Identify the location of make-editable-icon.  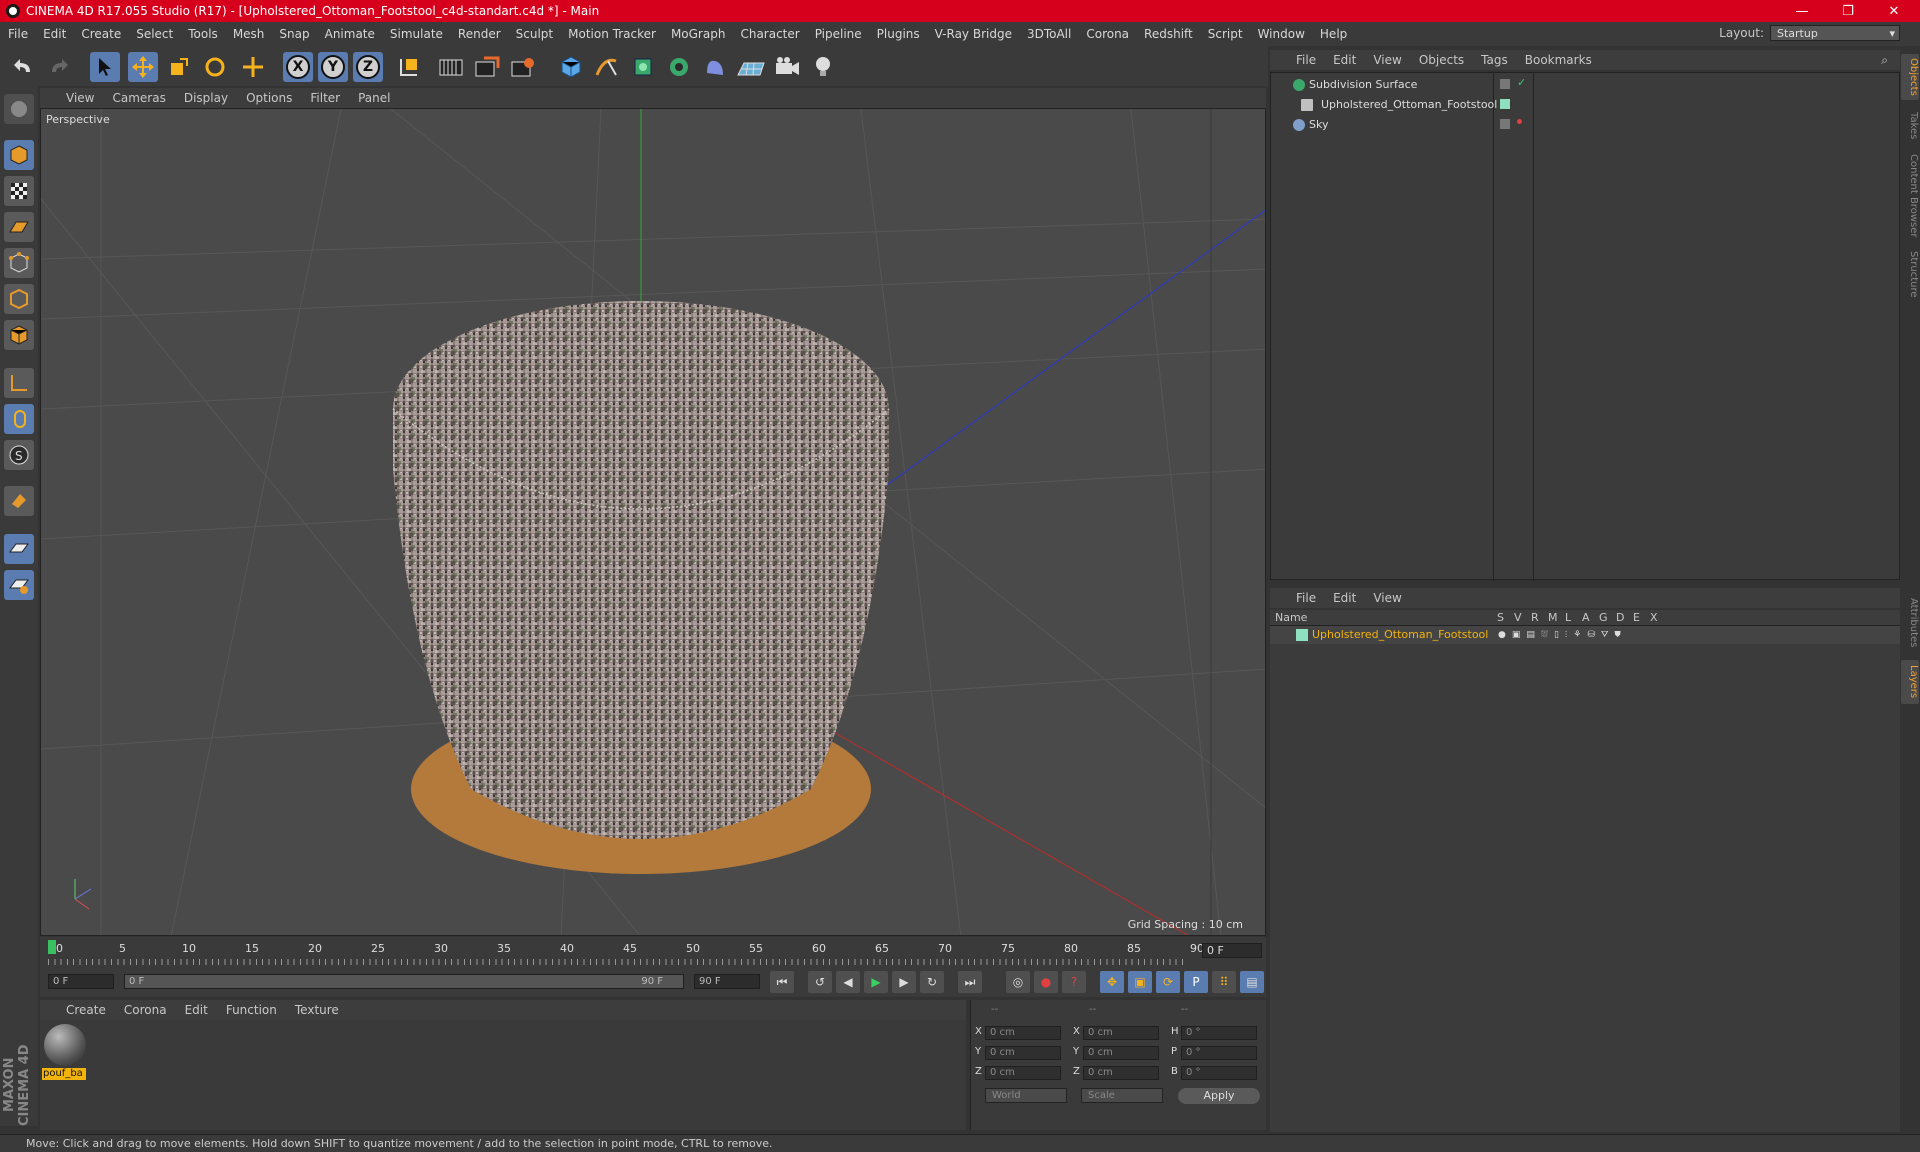
(19, 109).